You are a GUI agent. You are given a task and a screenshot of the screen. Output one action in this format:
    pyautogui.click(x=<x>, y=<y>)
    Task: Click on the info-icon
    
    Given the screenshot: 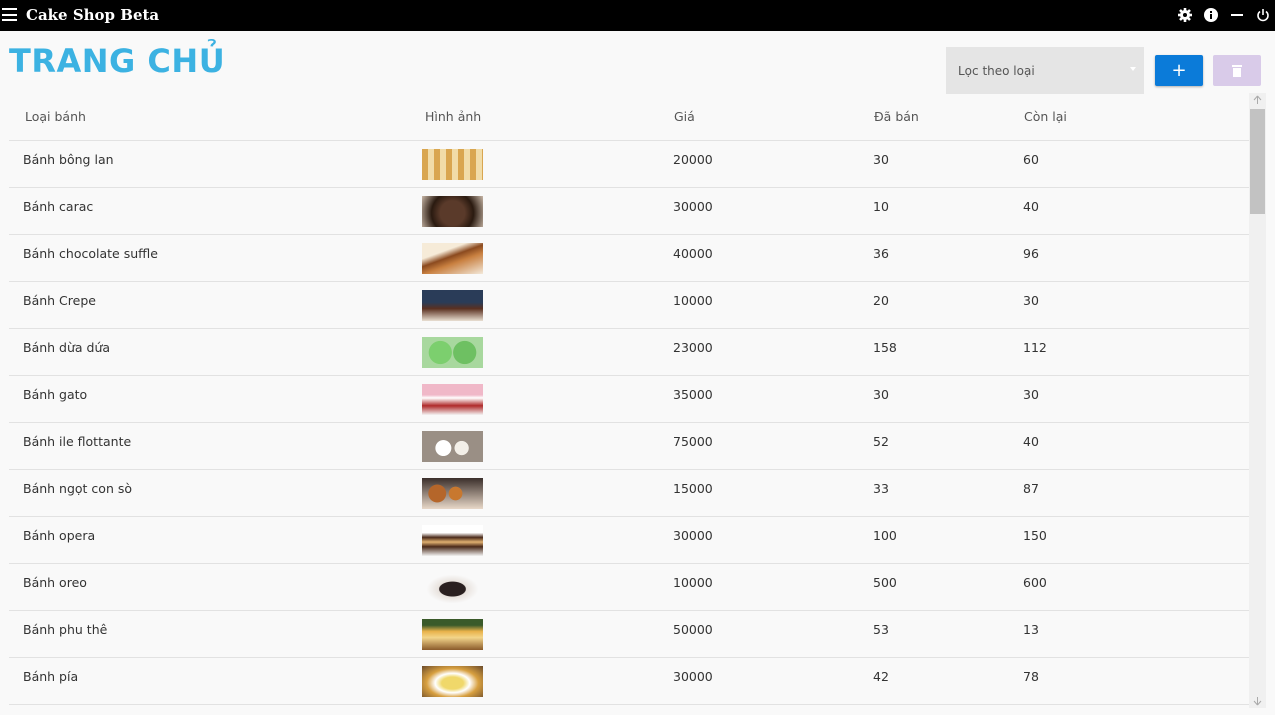 What is the action you would take?
    pyautogui.click(x=1211, y=15)
    